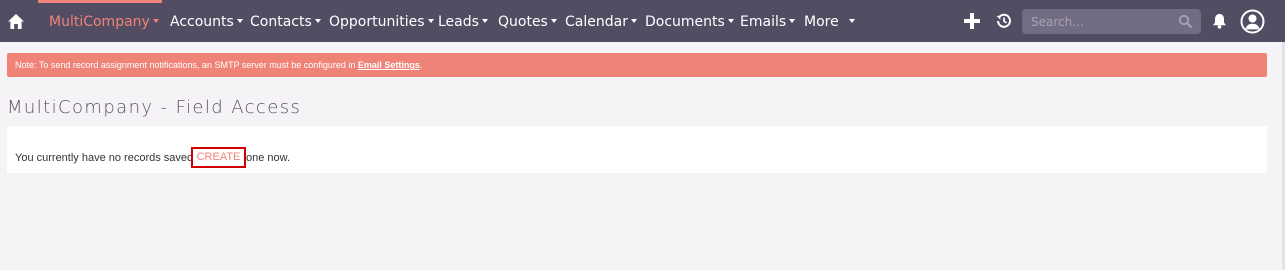 This screenshot has height=270, width=1285. I want to click on active-tab-indicator, so click(100, 1).